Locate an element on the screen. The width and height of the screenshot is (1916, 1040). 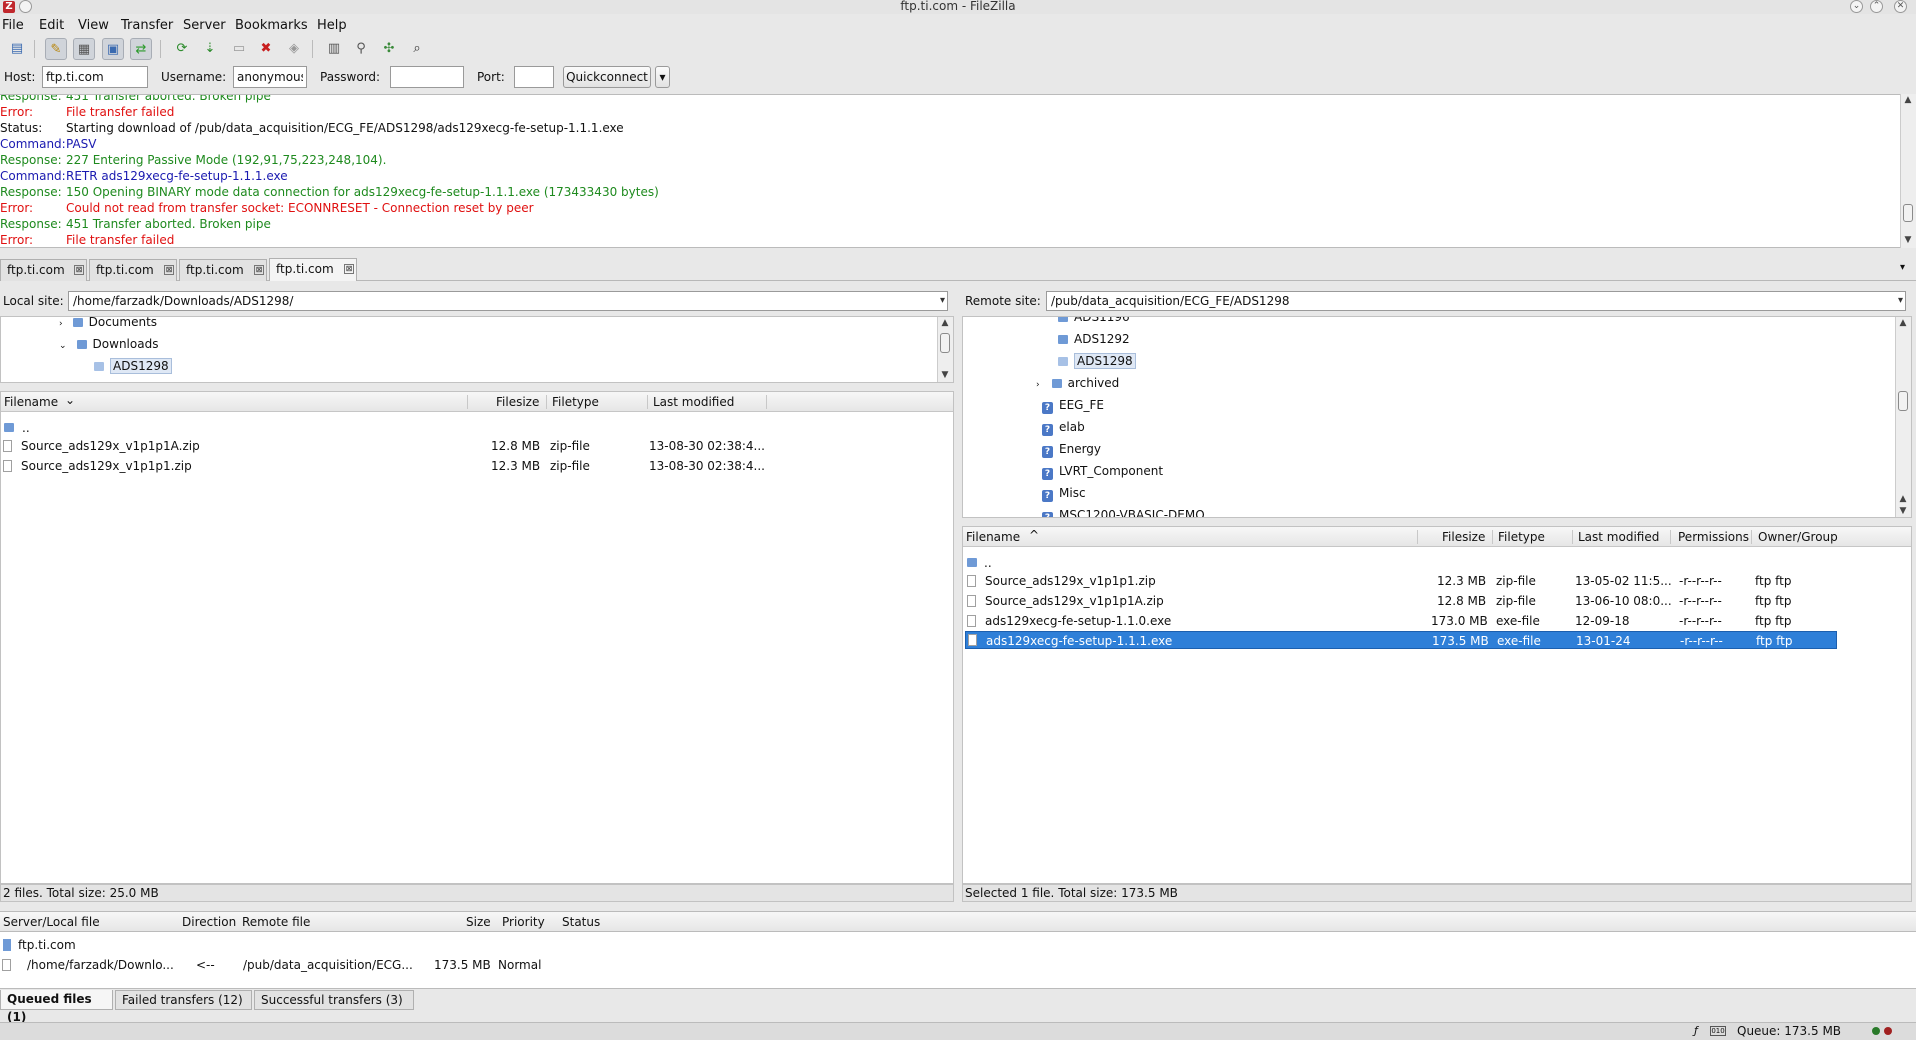
directory-comparison-icon: ▥ is located at coordinates (334, 49).